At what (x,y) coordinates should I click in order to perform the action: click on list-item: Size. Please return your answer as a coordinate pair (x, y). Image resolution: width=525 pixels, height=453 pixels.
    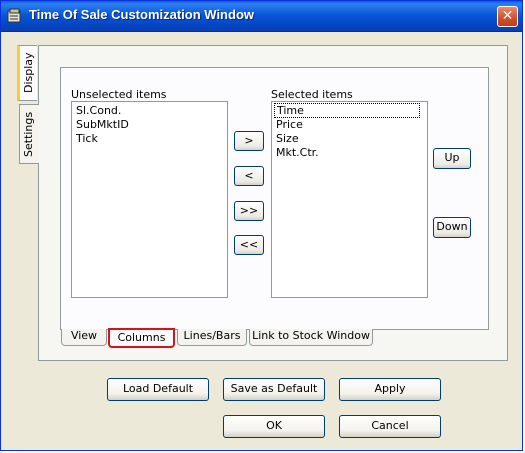
    Looking at the image, I should click on (287, 138).